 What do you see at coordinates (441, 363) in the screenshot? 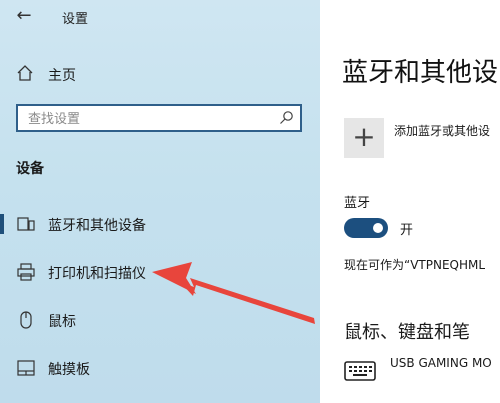
I see `device-name: USB GAMING MO` at bounding box center [441, 363].